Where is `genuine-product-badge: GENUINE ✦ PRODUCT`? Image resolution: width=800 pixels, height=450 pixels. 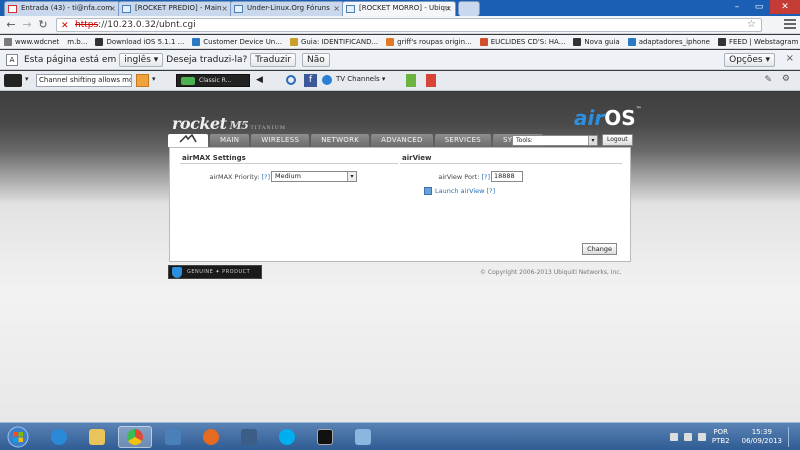 genuine-product-badge: GENUINE ✦ PRODUCT is located at coordinates (215, 272).